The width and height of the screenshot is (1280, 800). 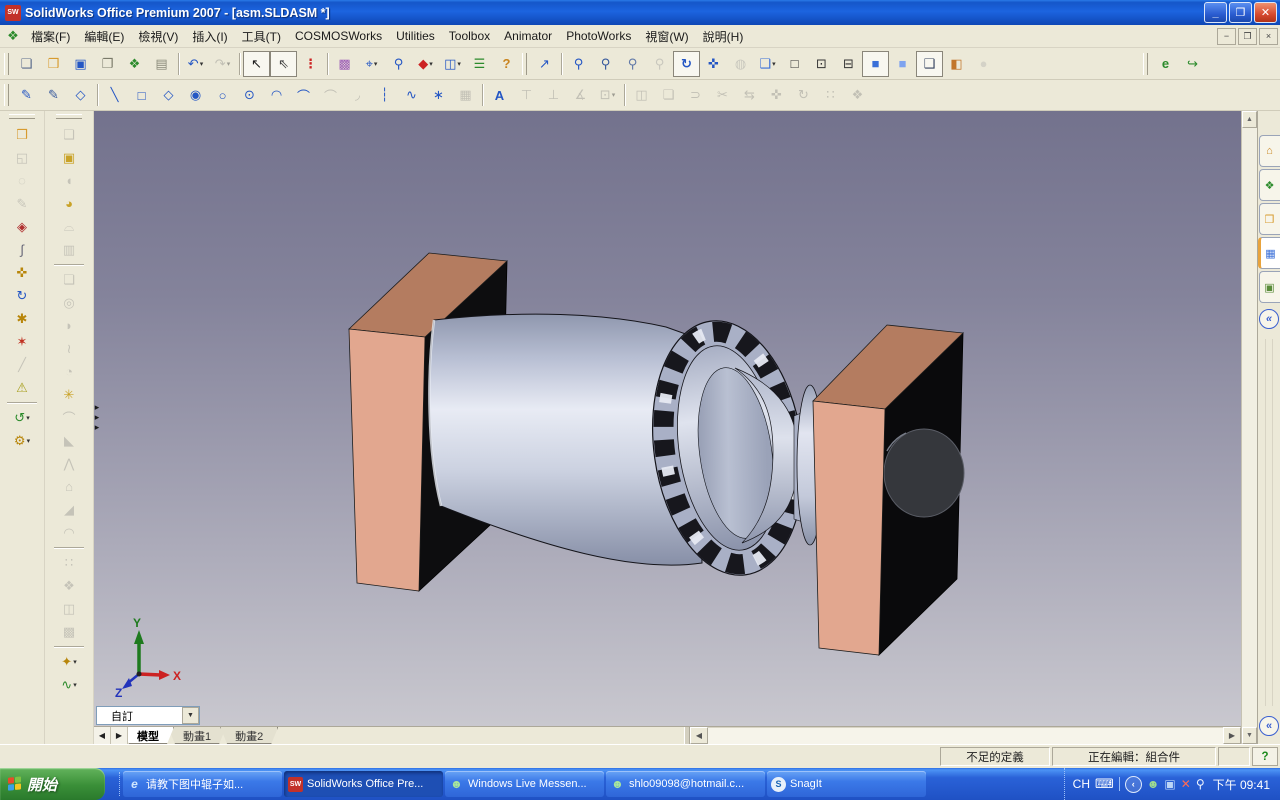 I want to click on menu-cosmosworks: COSMOSWorks, so click(x=338, y=36).